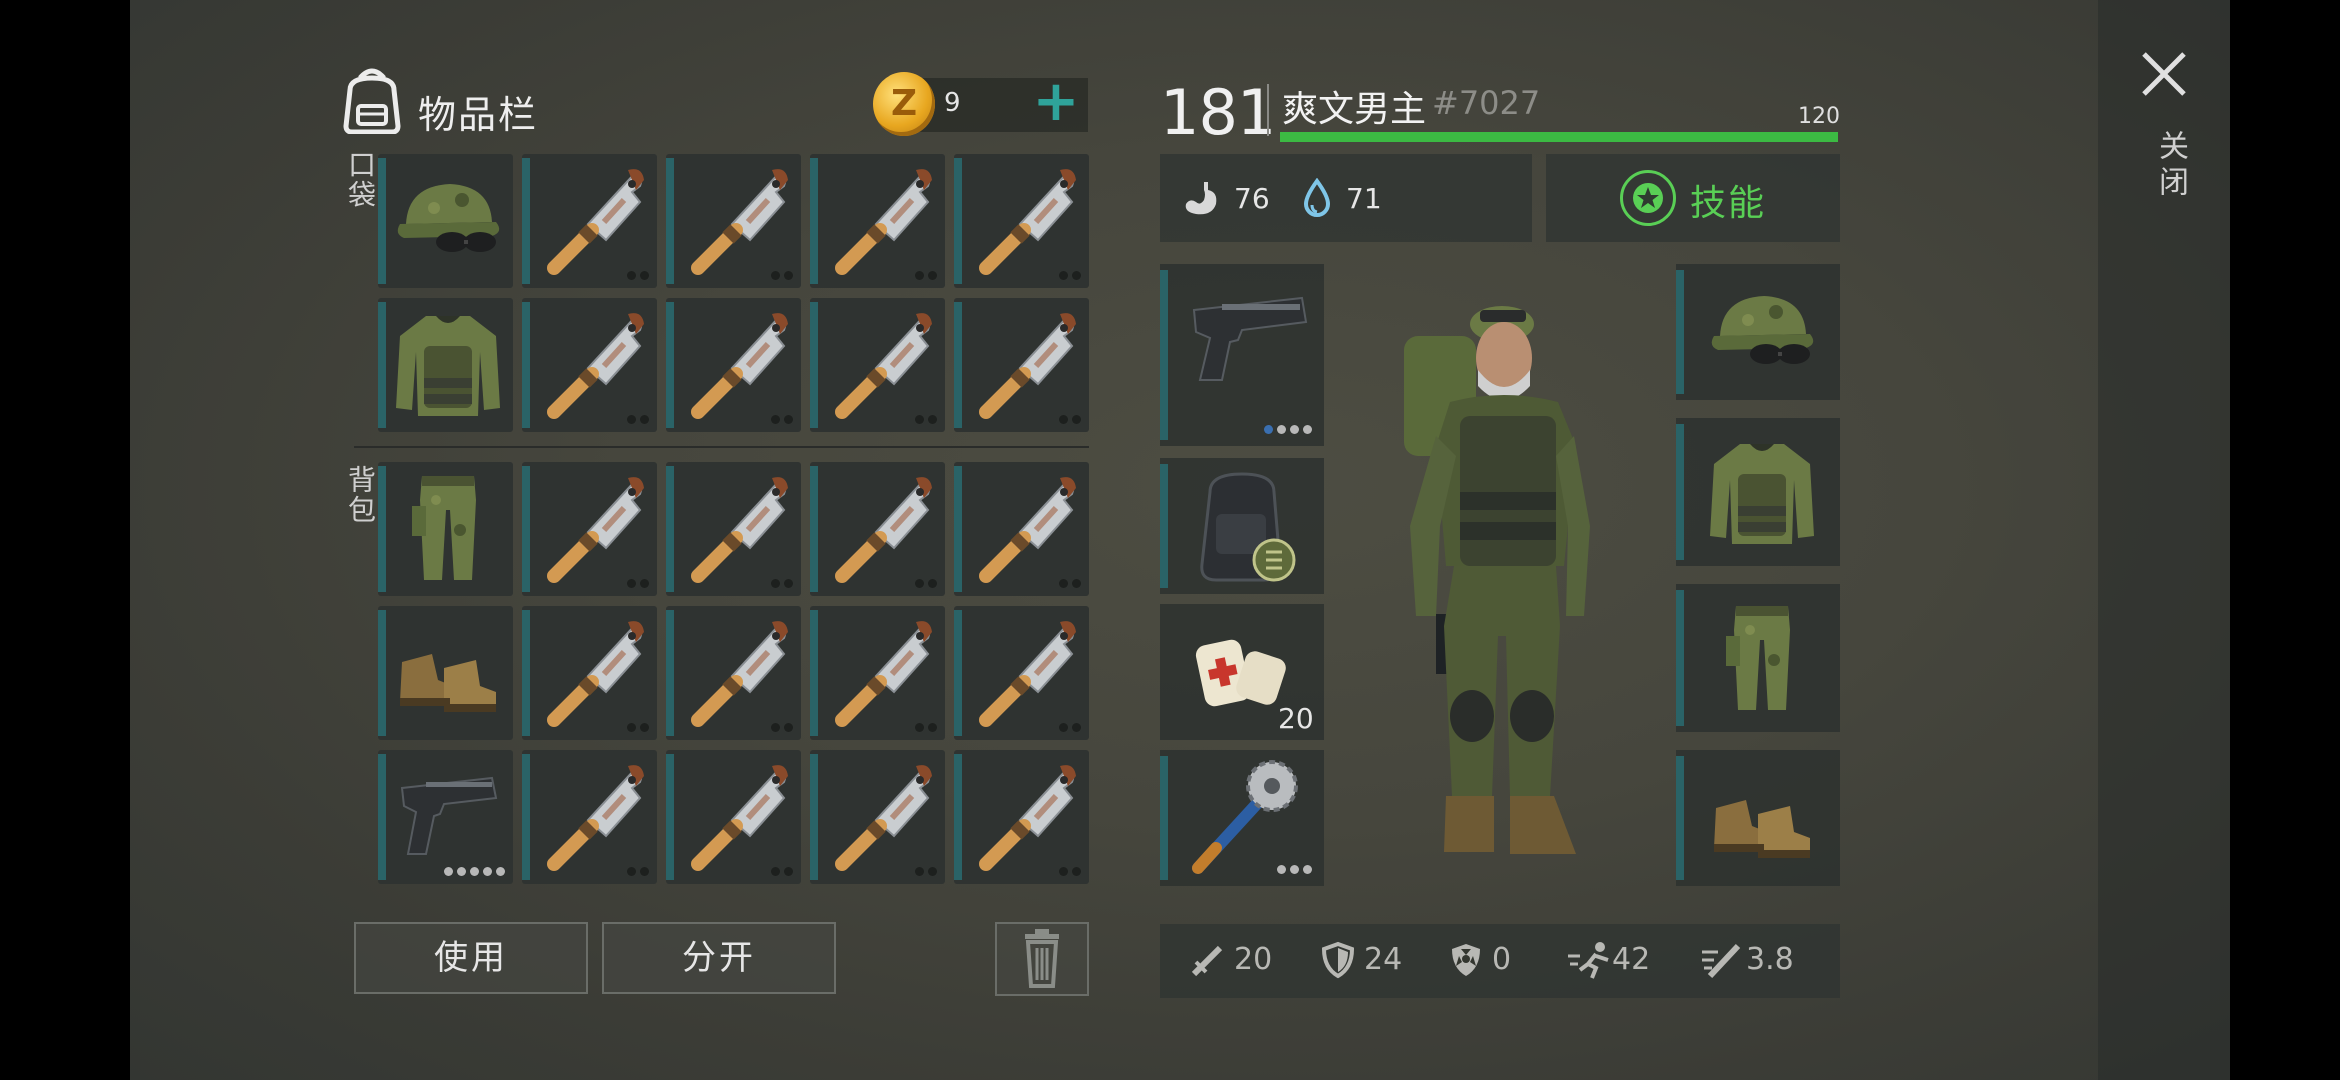 The height and width of the screenshot is (1080, 2340). I want to click on run-icon, so click(1591, 962).